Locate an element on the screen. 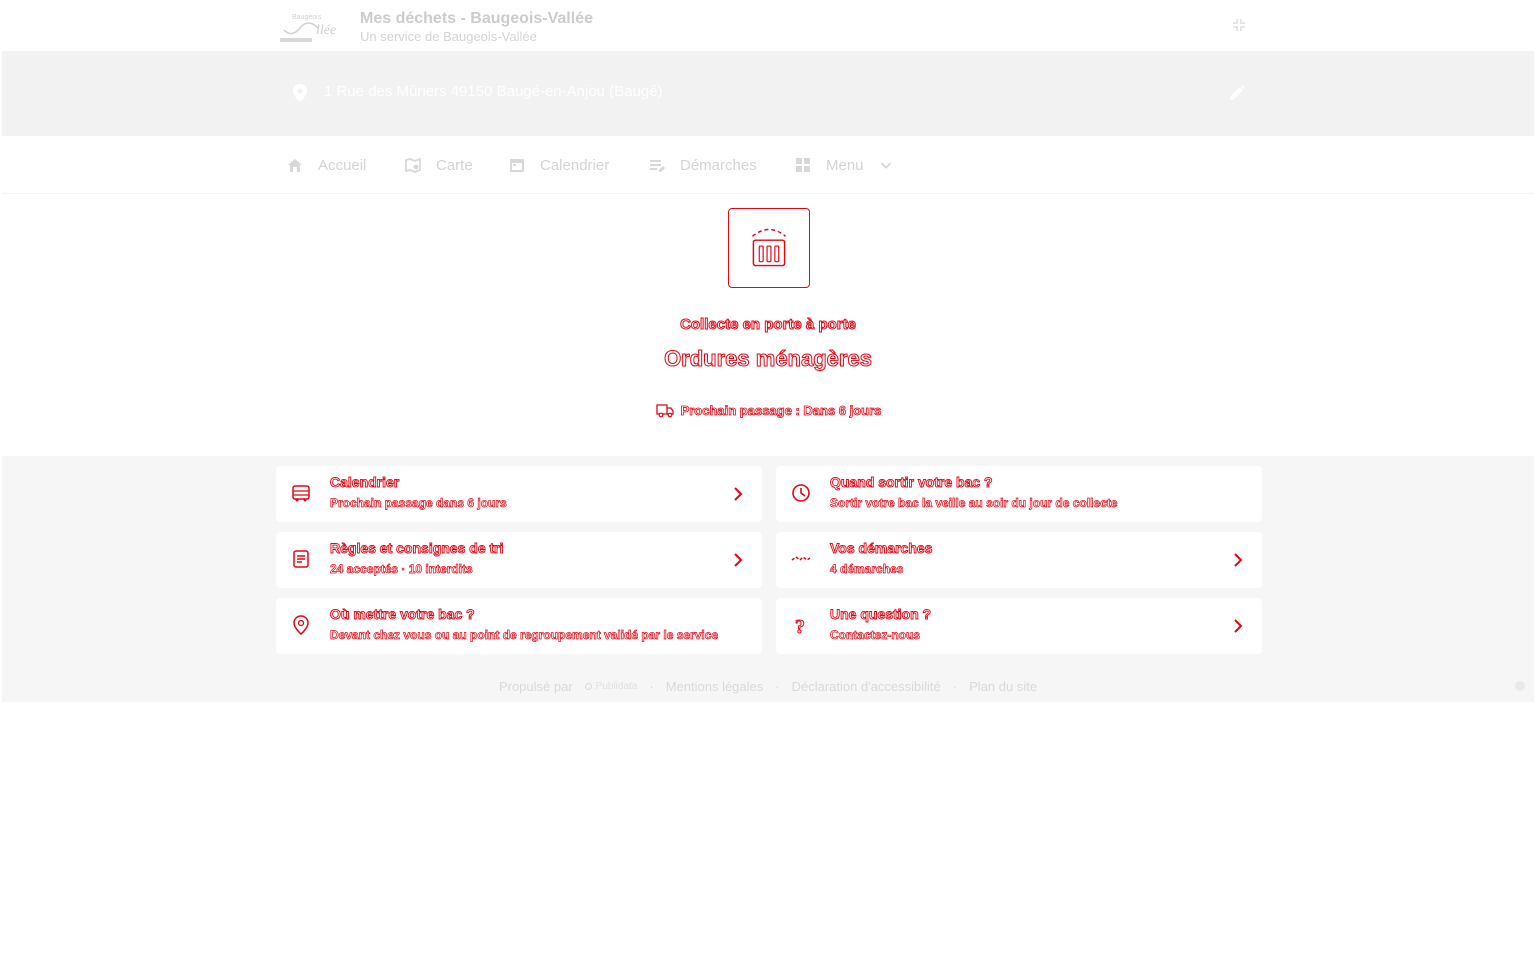  svg-text: Baugeois is located at coordinates (307, 17).